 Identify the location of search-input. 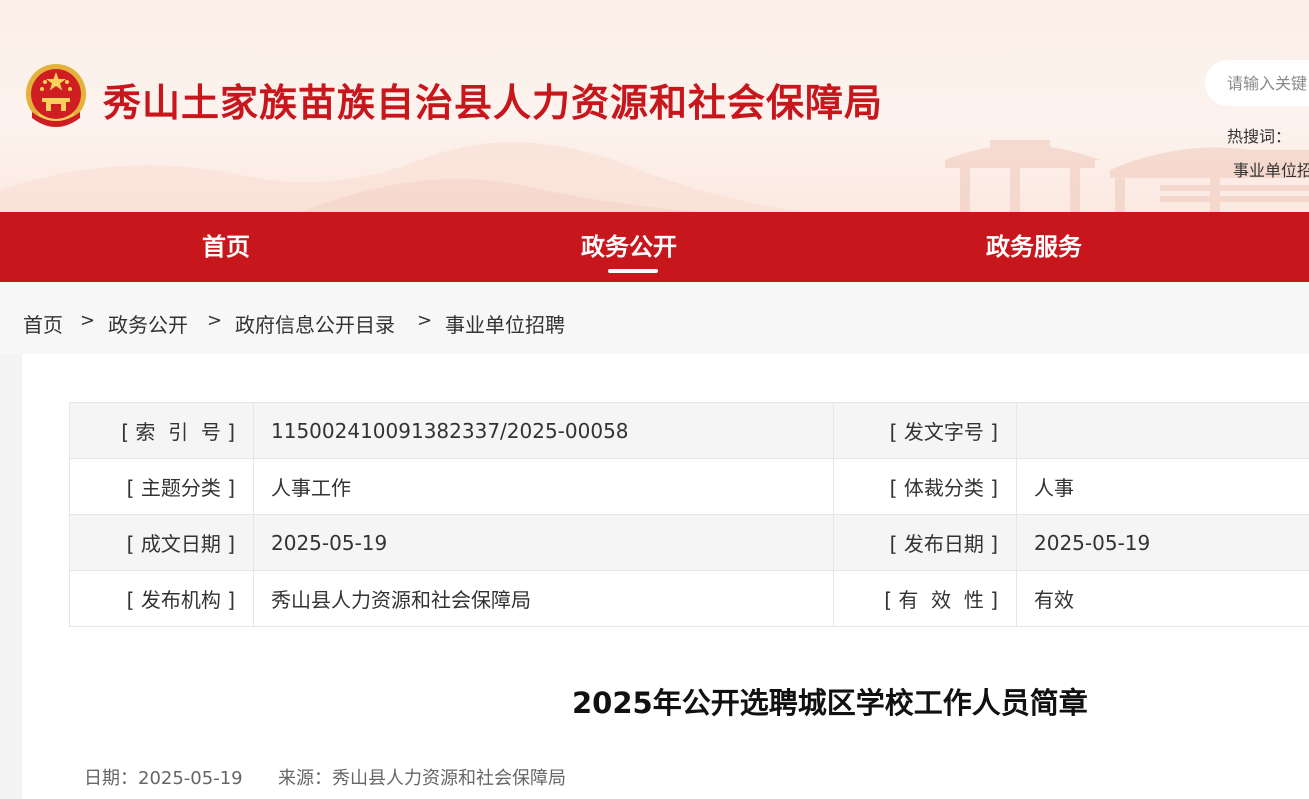
(1257, 83).